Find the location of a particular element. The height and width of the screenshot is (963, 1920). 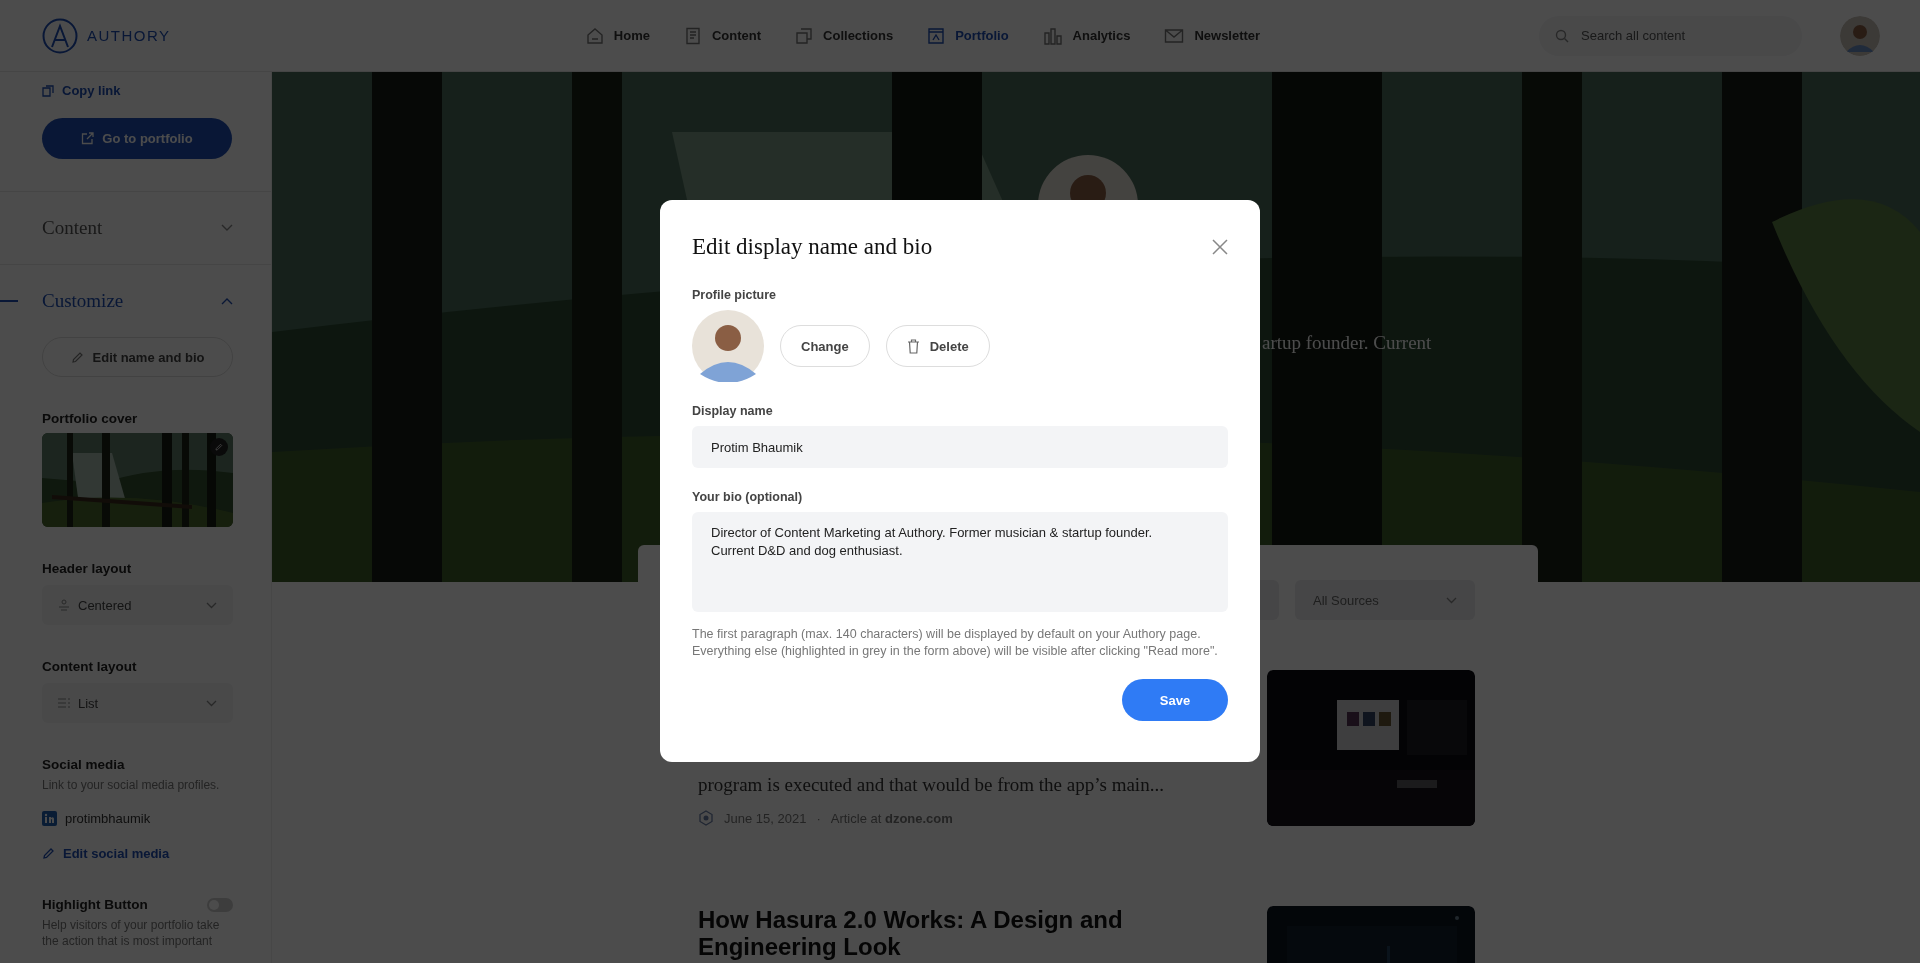

linkedin-handle: protimbhaumik is located at coordinates (108, 818).